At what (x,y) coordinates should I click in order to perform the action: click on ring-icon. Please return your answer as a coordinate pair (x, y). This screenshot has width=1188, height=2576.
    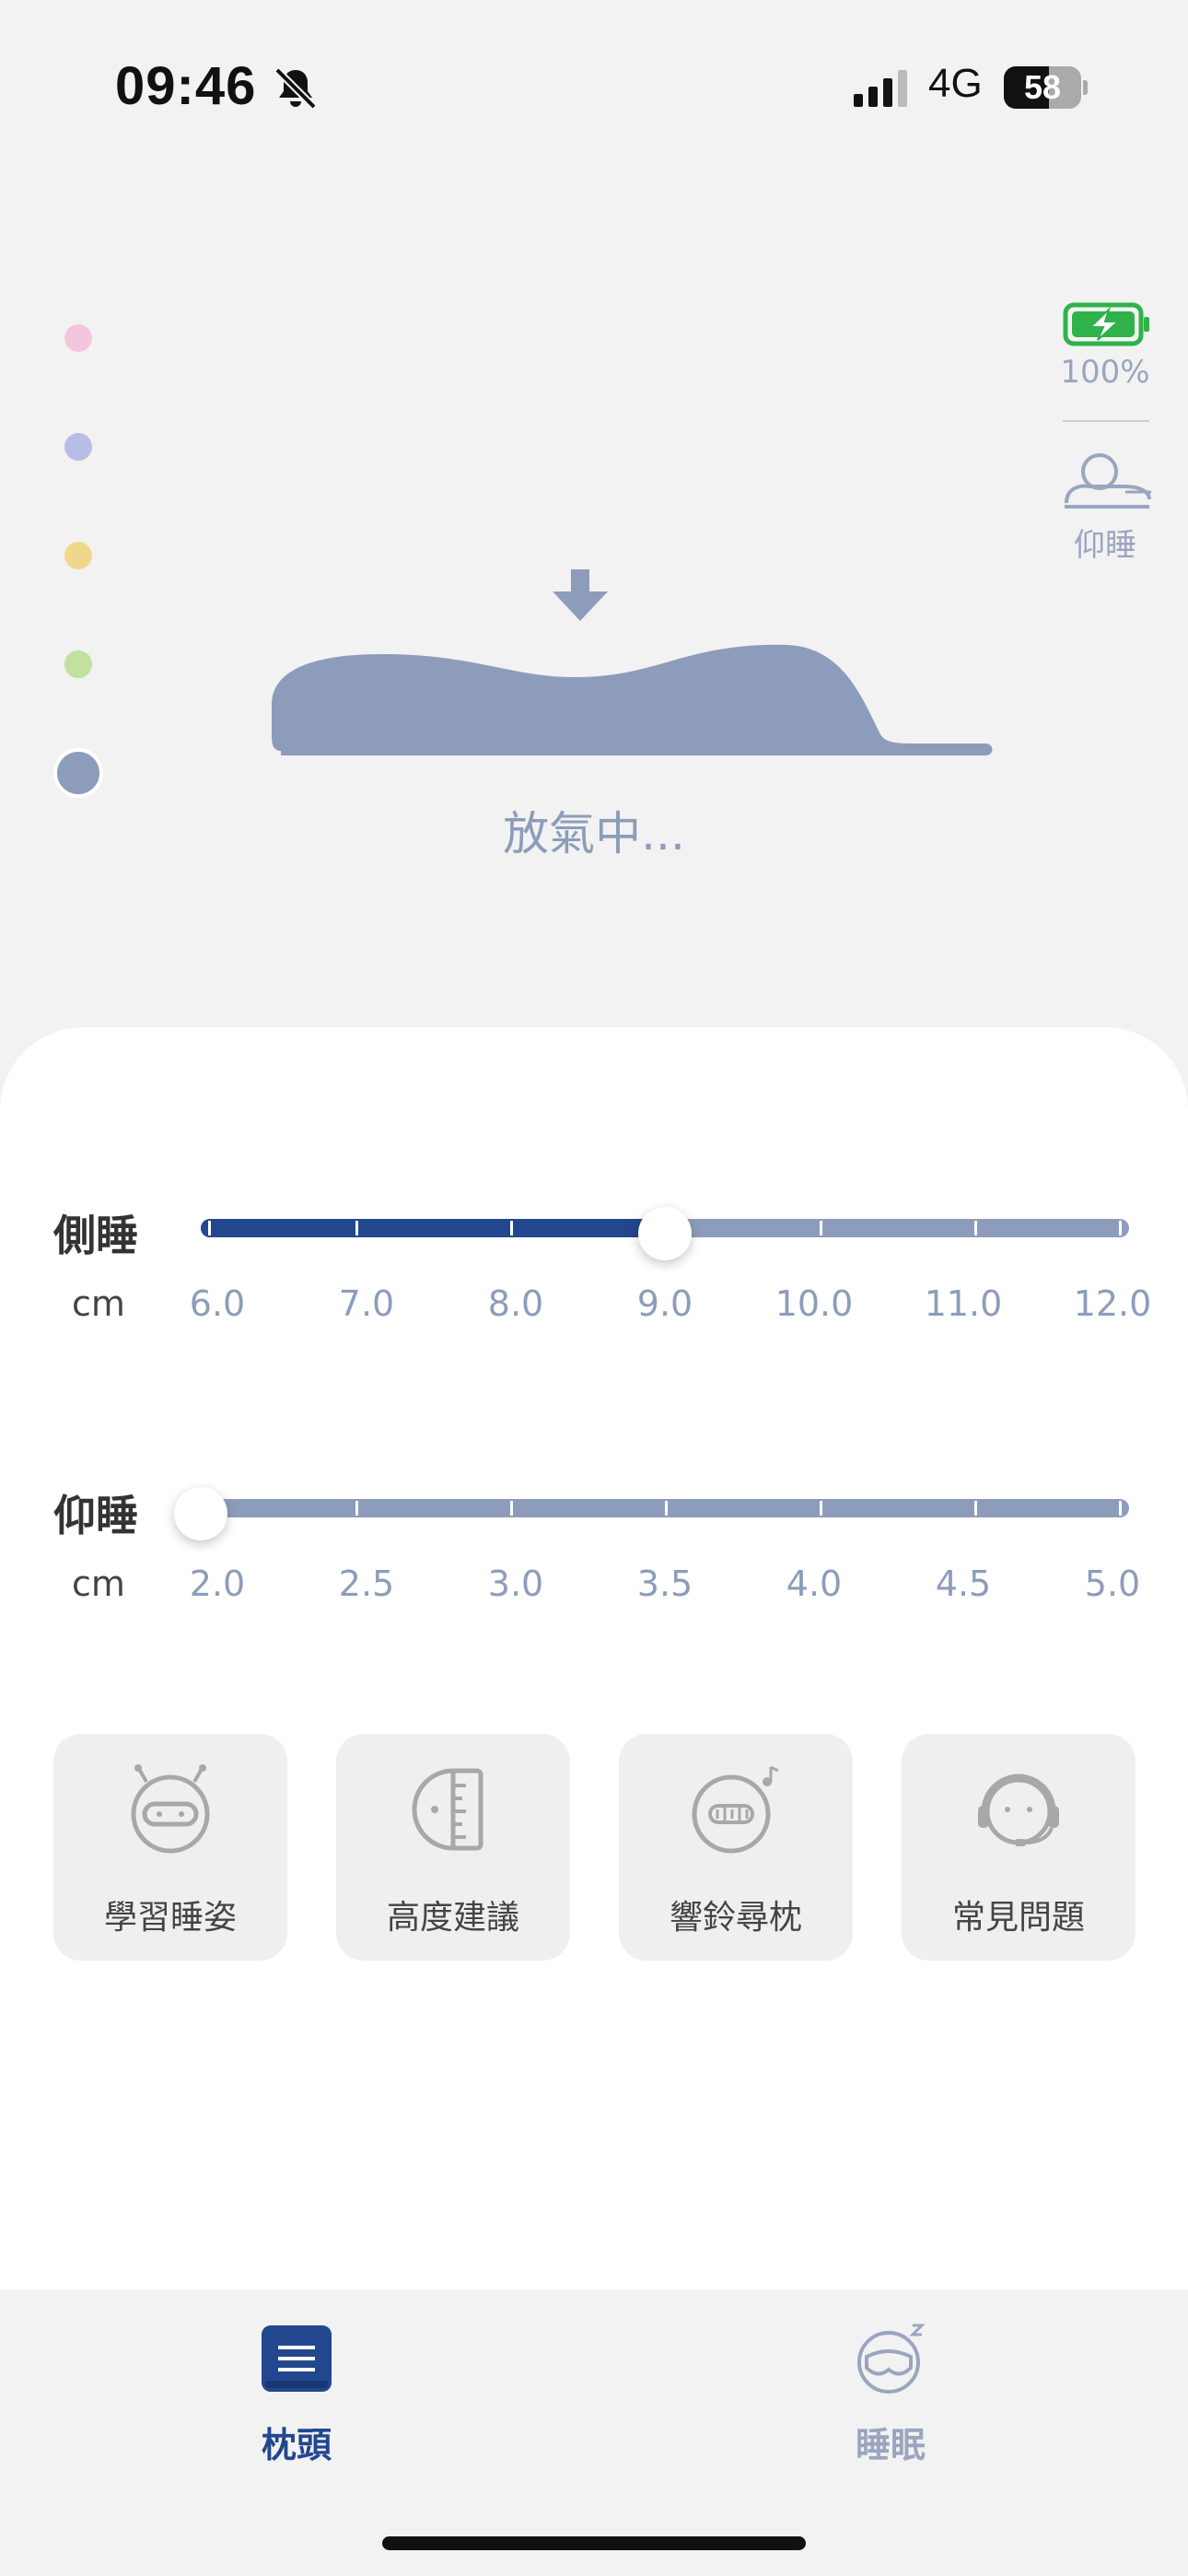
    Looking at the image, I should click on (736, 1809).